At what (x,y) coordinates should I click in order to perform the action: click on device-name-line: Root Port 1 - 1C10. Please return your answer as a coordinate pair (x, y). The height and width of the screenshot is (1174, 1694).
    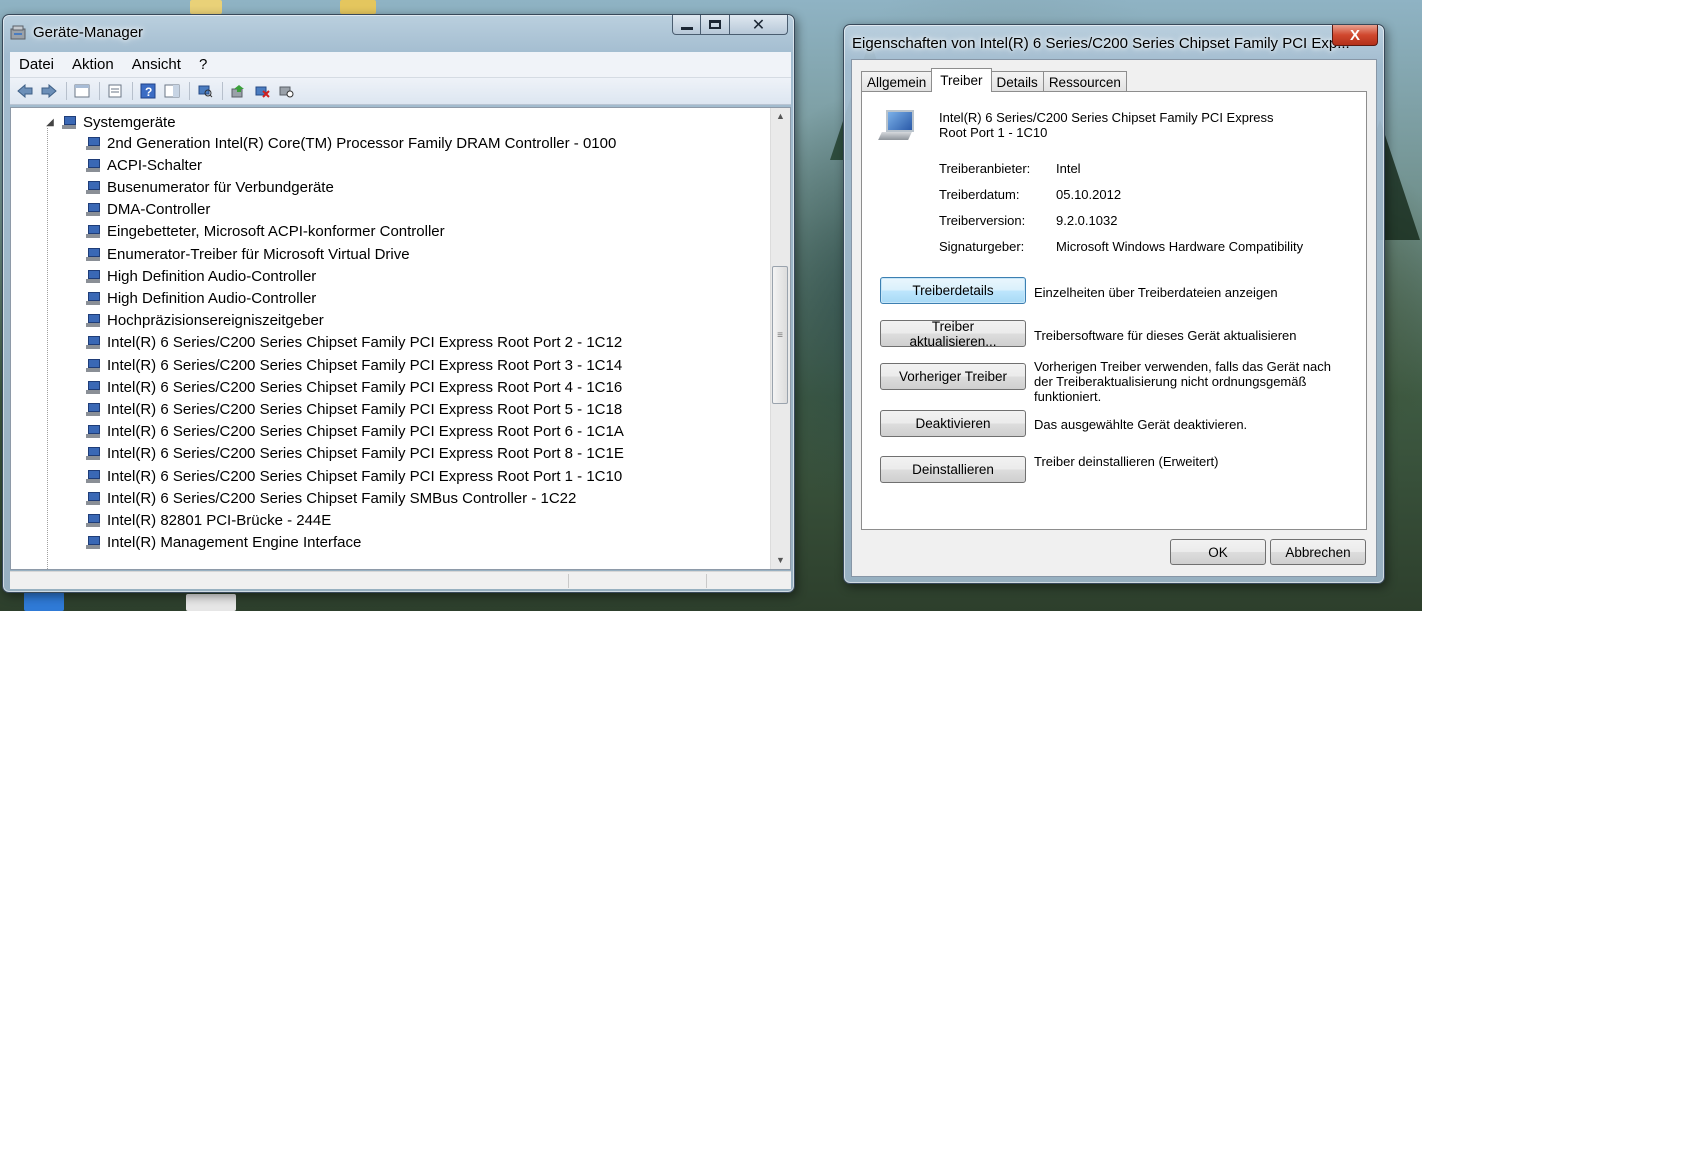
    Looking at the image, I should click on (993, 132).